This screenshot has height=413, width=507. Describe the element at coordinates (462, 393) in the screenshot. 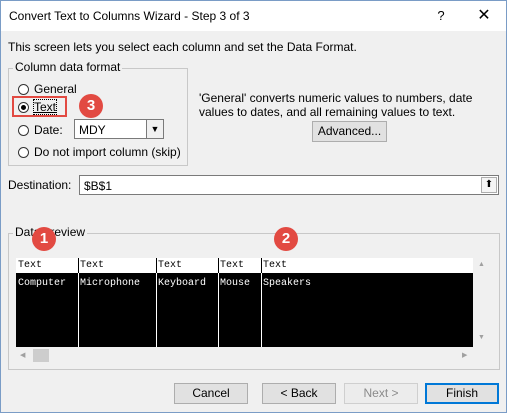

I see `finish-button: Finish` at that location.